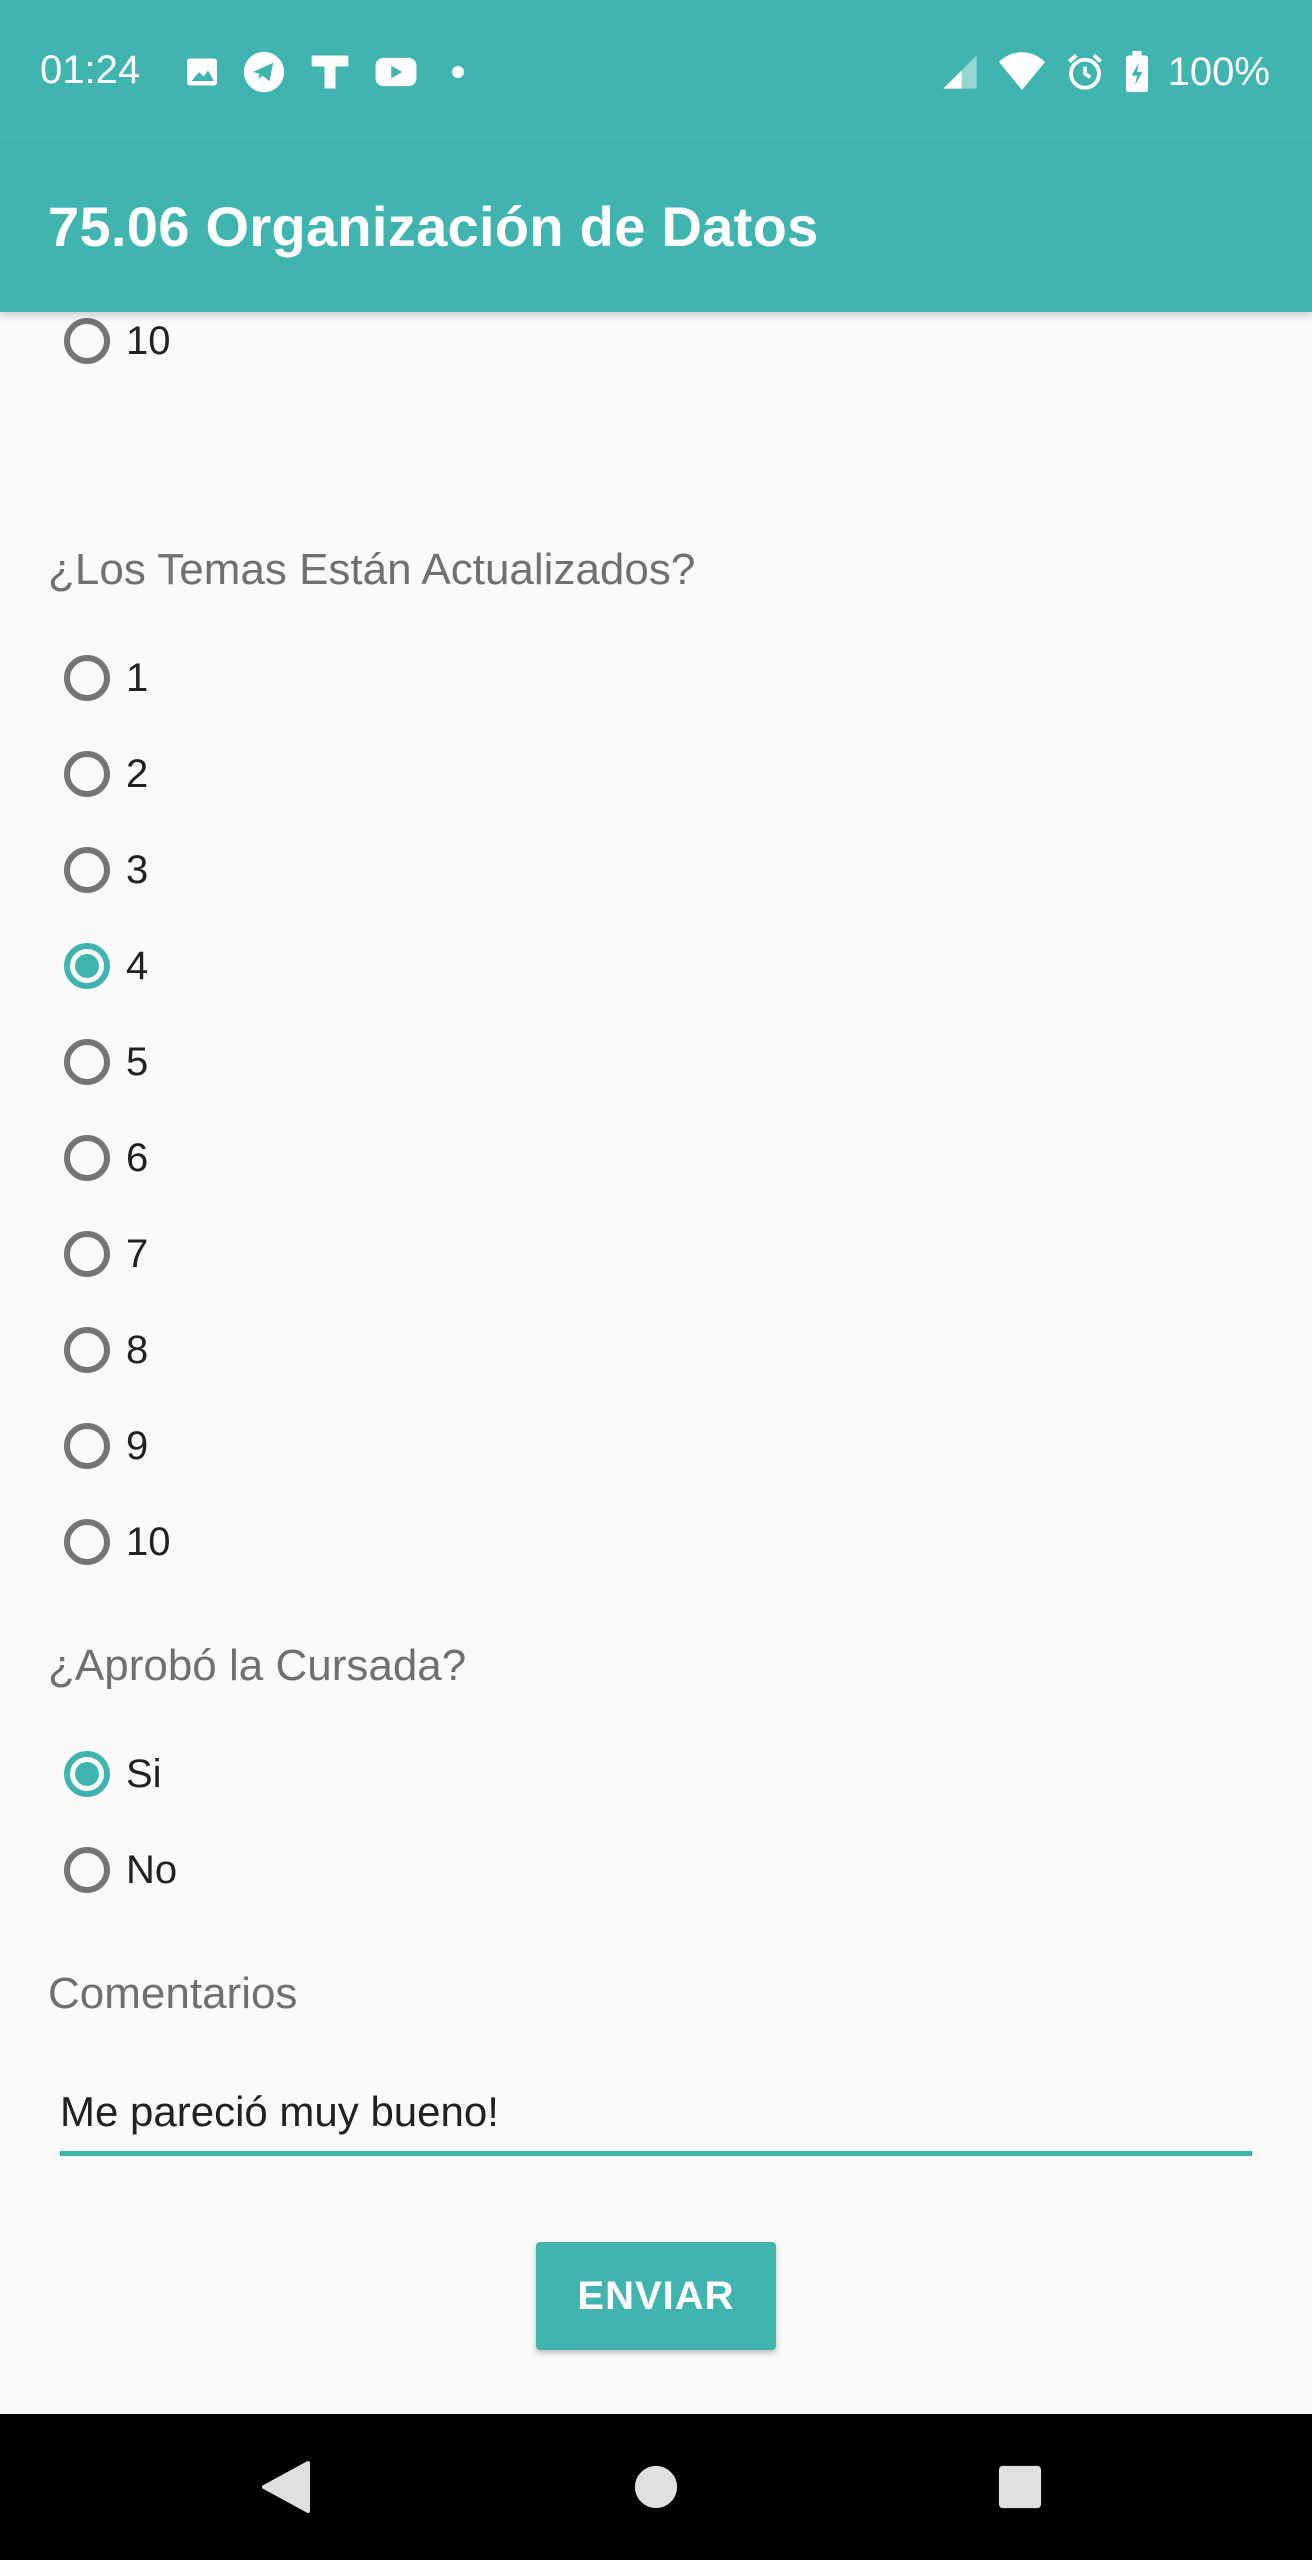  Describe the element at coordinates (960, 72) in the screenshot. I see `signal-icon` at that location.